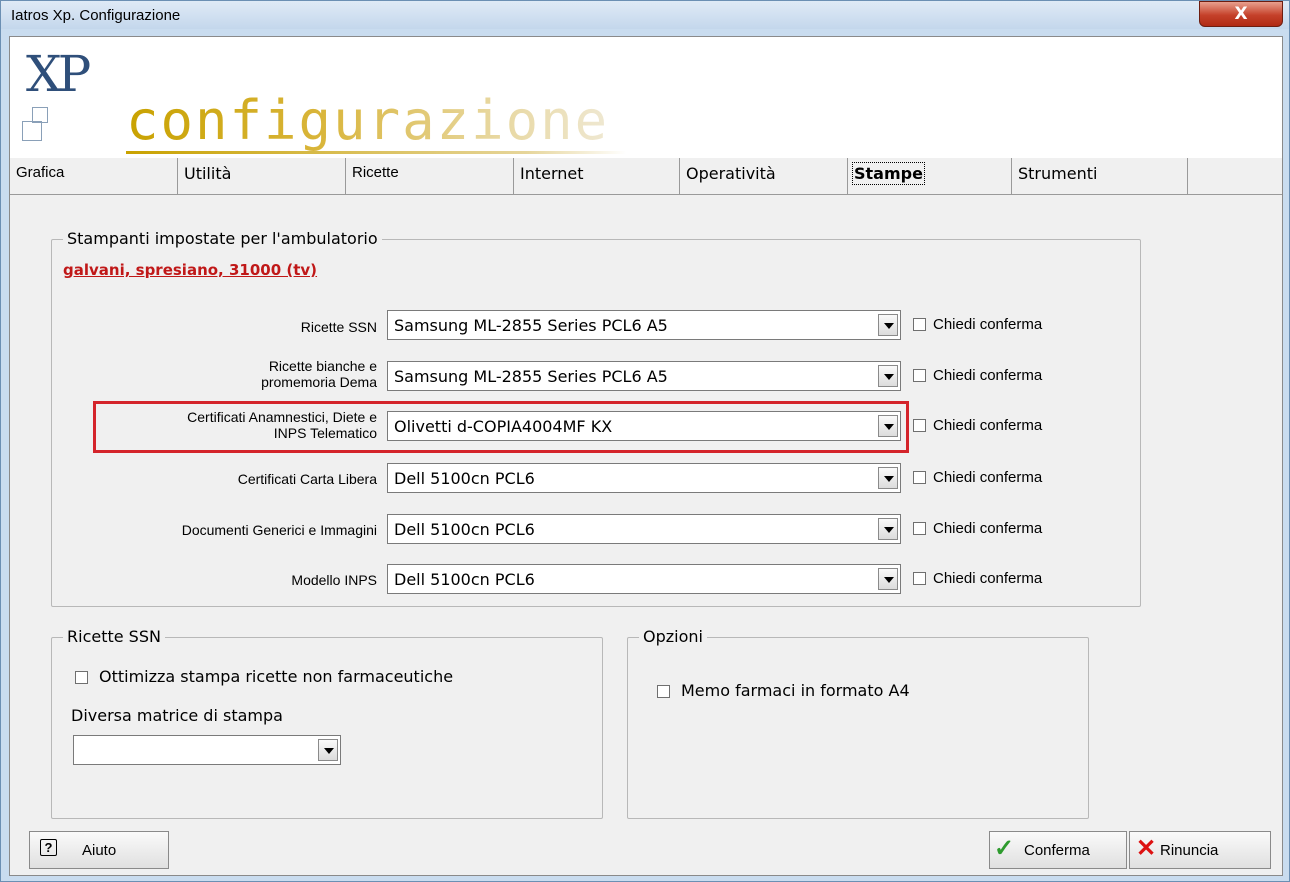 This screenshot has width=1290, height=882. Describe the element at coordinates (338, 327) in the screenshot. I see `row-label: Ricette SSN` at that location.